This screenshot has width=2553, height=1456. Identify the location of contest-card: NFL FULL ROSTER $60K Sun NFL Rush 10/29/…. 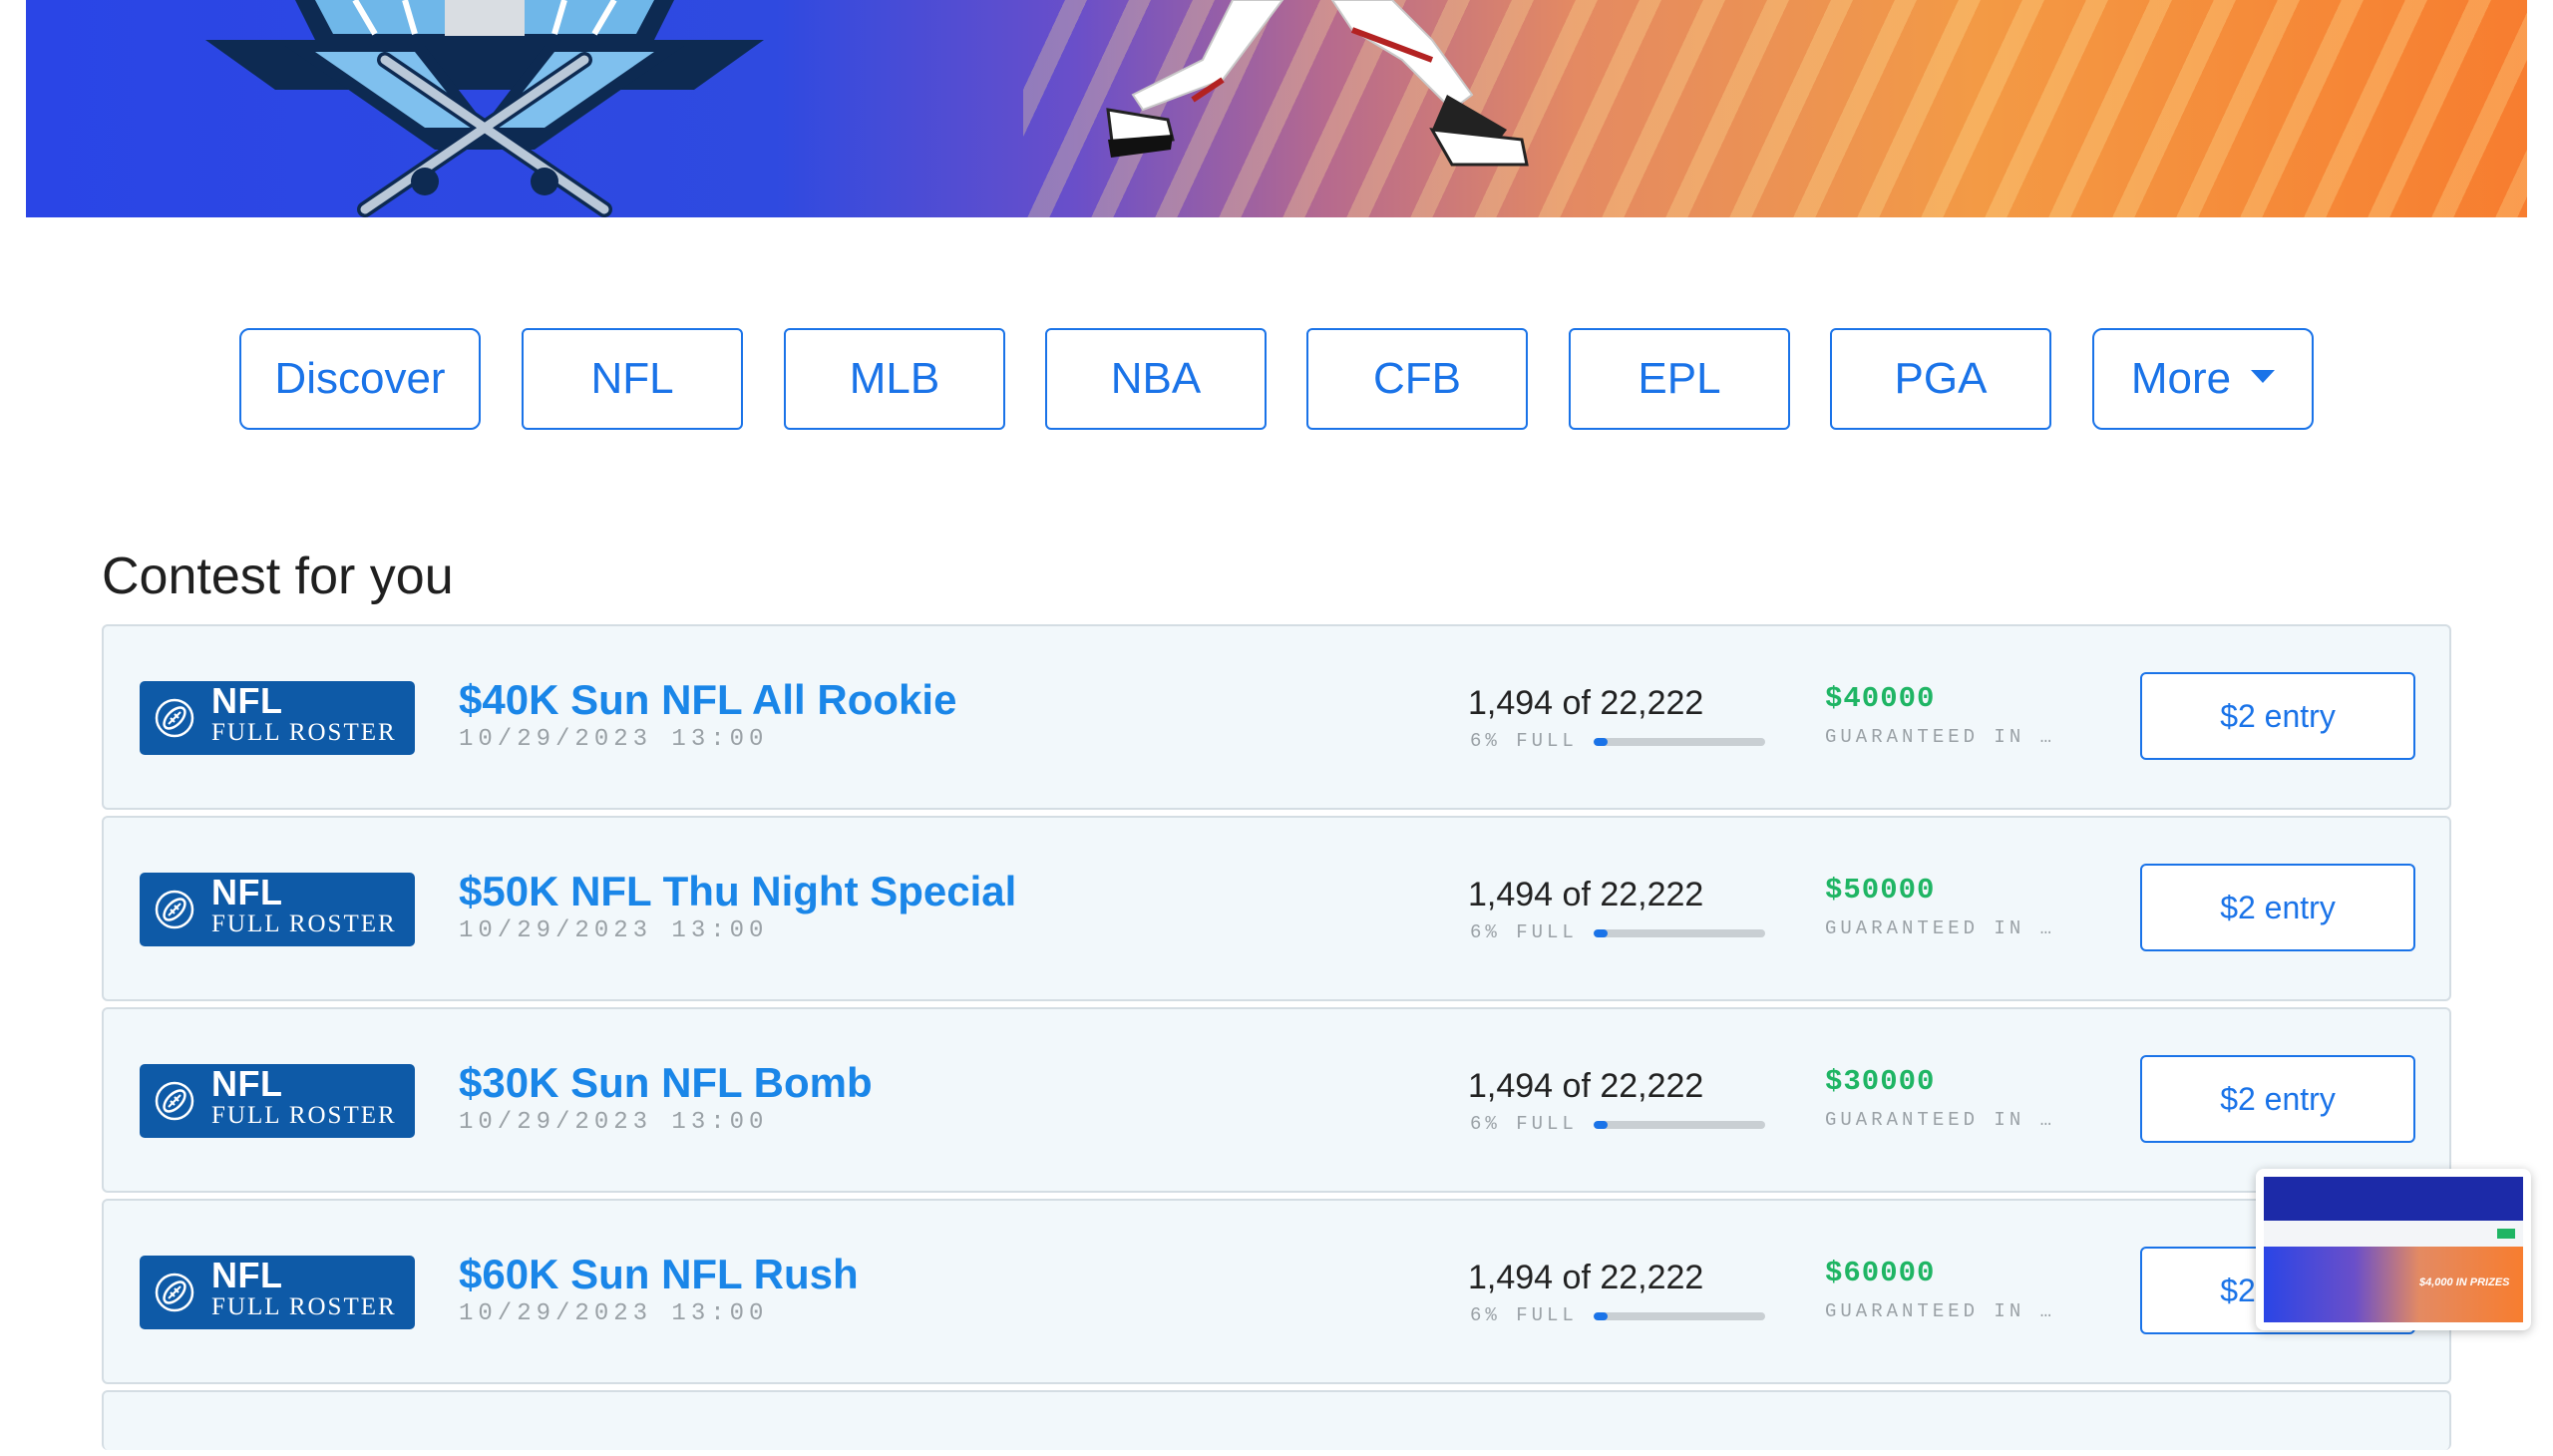
(1276, 1291).